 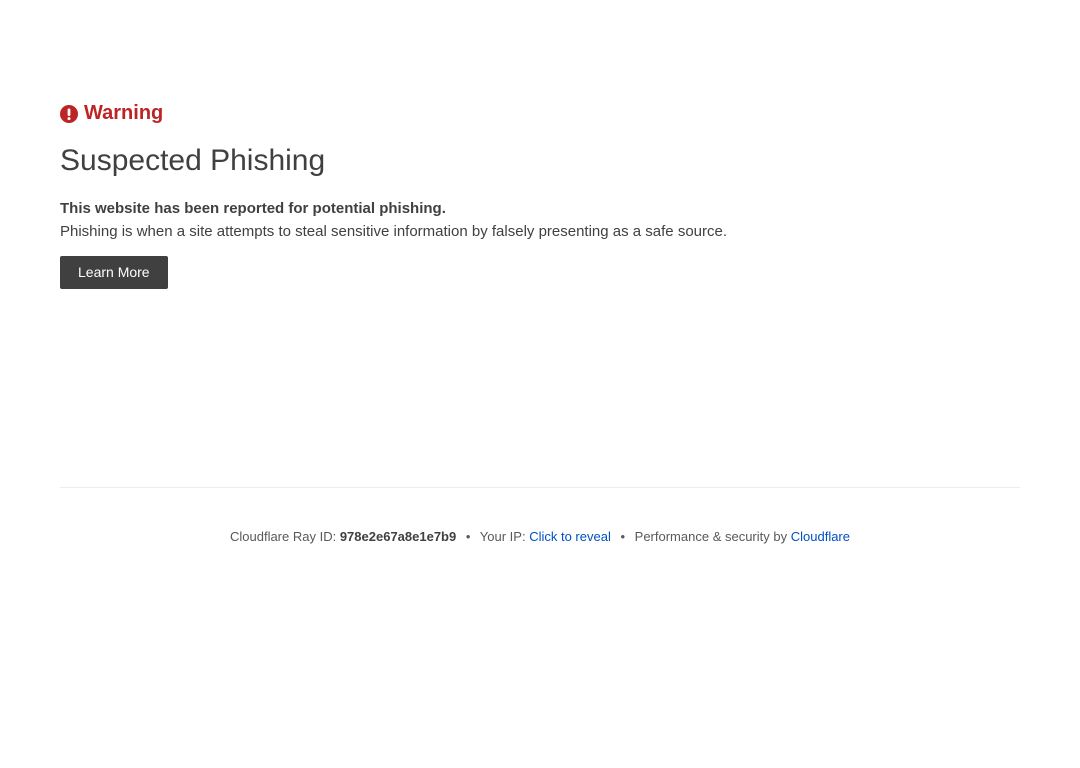 What do you see at coordinates (711, 536) in the screenshot?
I see `performance-label: Performance & security by` at bounding box center [711, 536].